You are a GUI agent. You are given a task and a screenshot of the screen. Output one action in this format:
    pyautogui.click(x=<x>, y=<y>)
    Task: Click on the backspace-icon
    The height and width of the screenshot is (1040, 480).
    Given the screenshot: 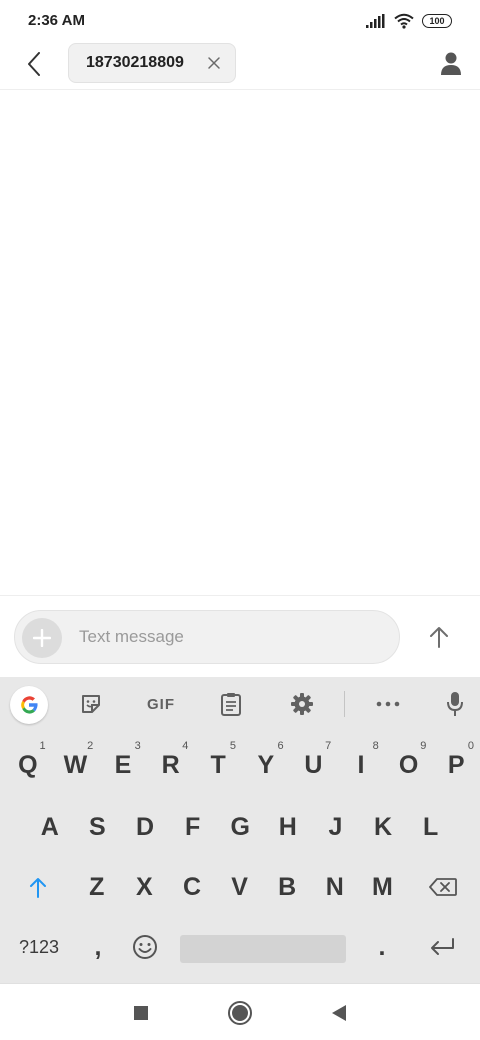 What is the action you would take?
    pyautogui.click(x=443, y=887)
    